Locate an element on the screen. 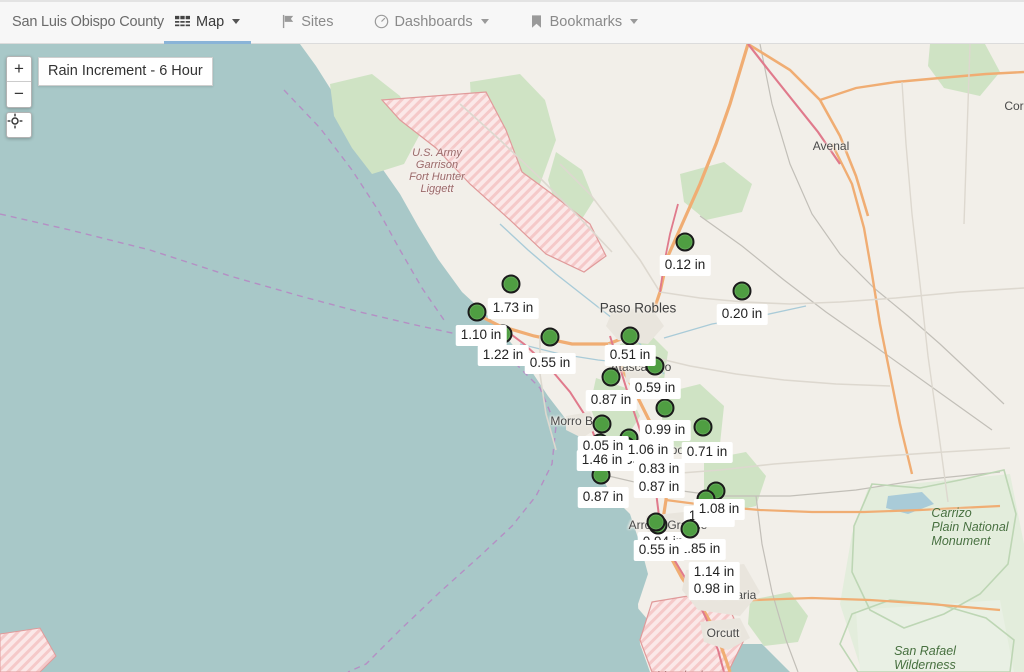  nav-tab-dashboards: Dashboards is located at coordinates (430, 22).